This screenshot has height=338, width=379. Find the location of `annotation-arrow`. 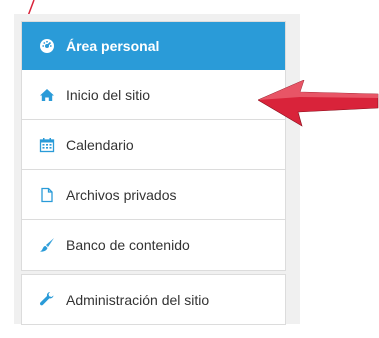

annotation-arrow is located at coordinates (318, 103).